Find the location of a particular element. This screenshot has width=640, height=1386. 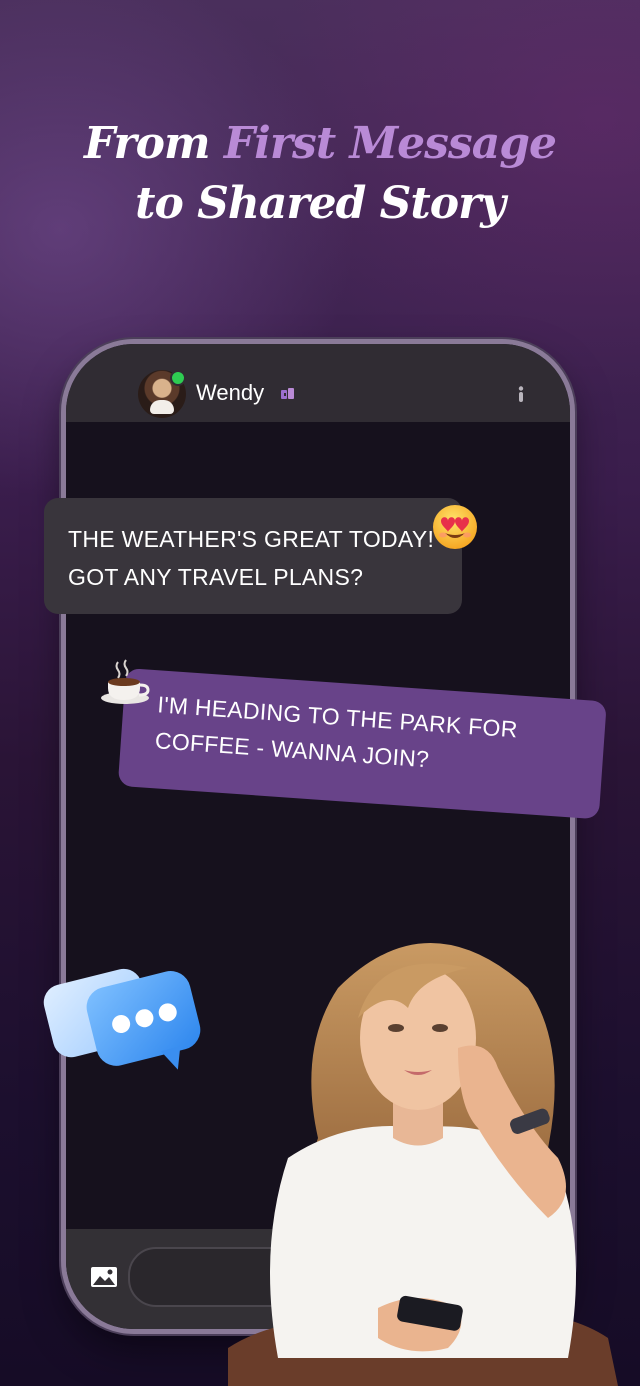

headline-accent: First Message is located at coordinates (390, 143).